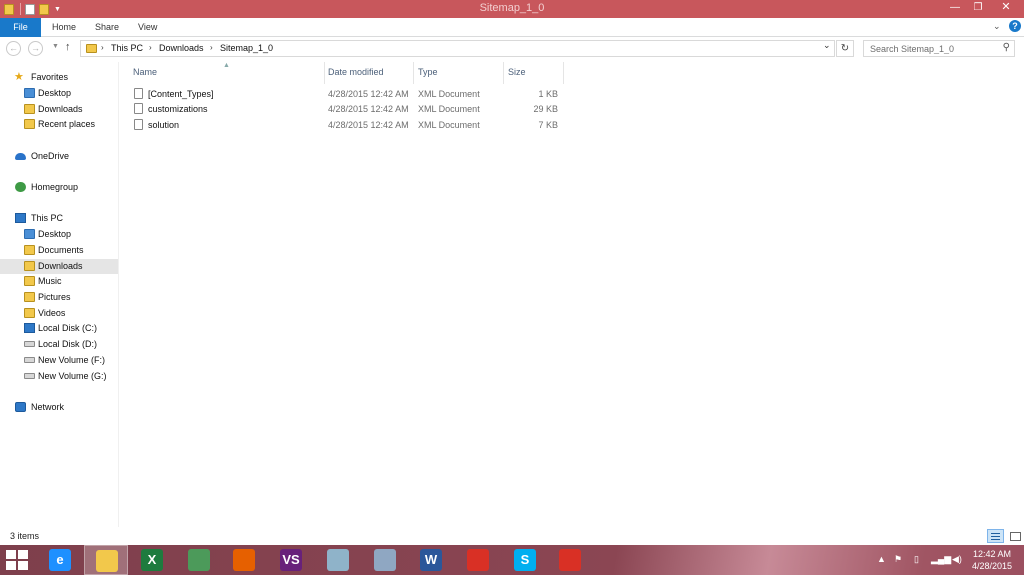 Image resolution: width=1024 pixels, height=575 pixels. I want to click on file-type: XML Document, so click(449, 109).